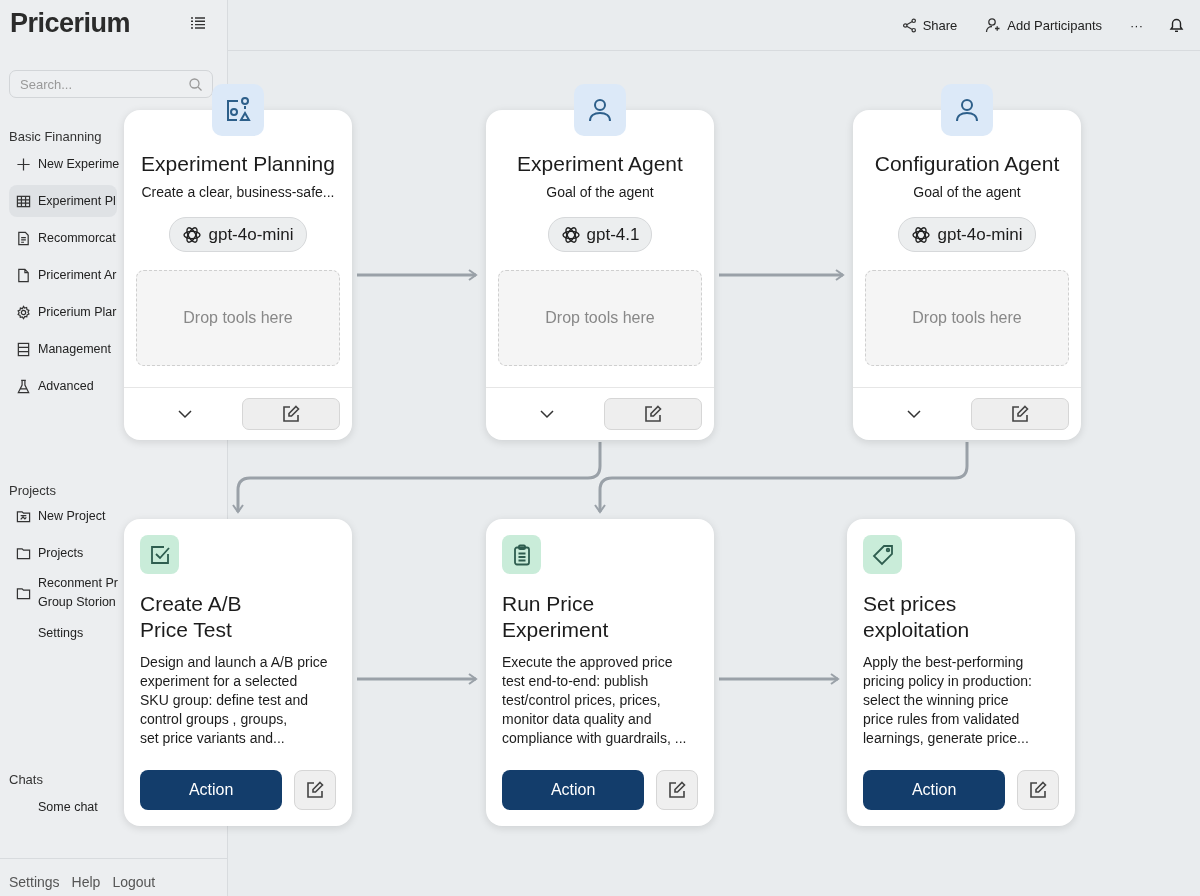 Image resolution: width=1200 pixels, height=896 pixels. Describe the element at coordinates (238, 110) in the screenshot. I see `shapes-icon` at that location.